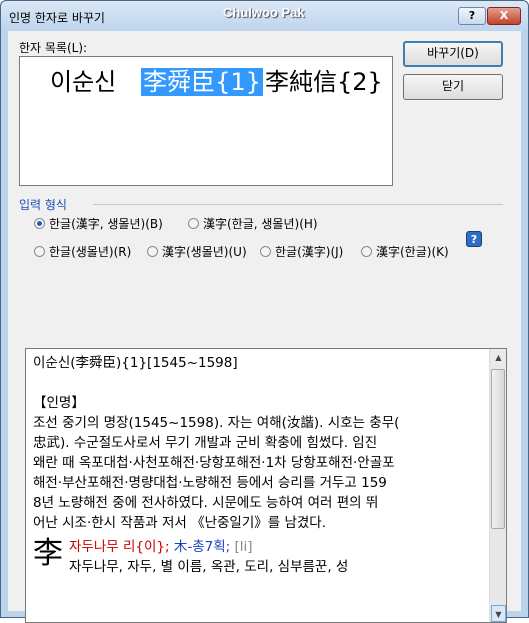 This screenshot has height=623, width=529. What do you see at coordinates (48, 553) in the screenshot?
I see `hanja-character: 李` at bounding box center [48, 553].